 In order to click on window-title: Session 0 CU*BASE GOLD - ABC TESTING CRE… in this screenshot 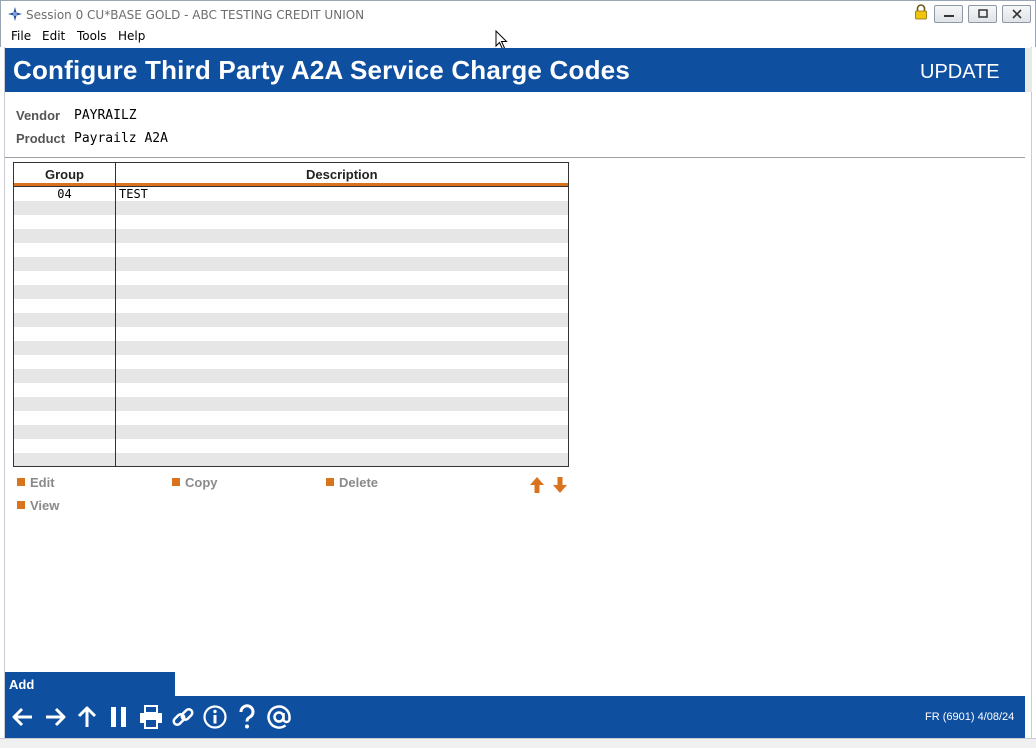, I will do `click(195, 15)`.